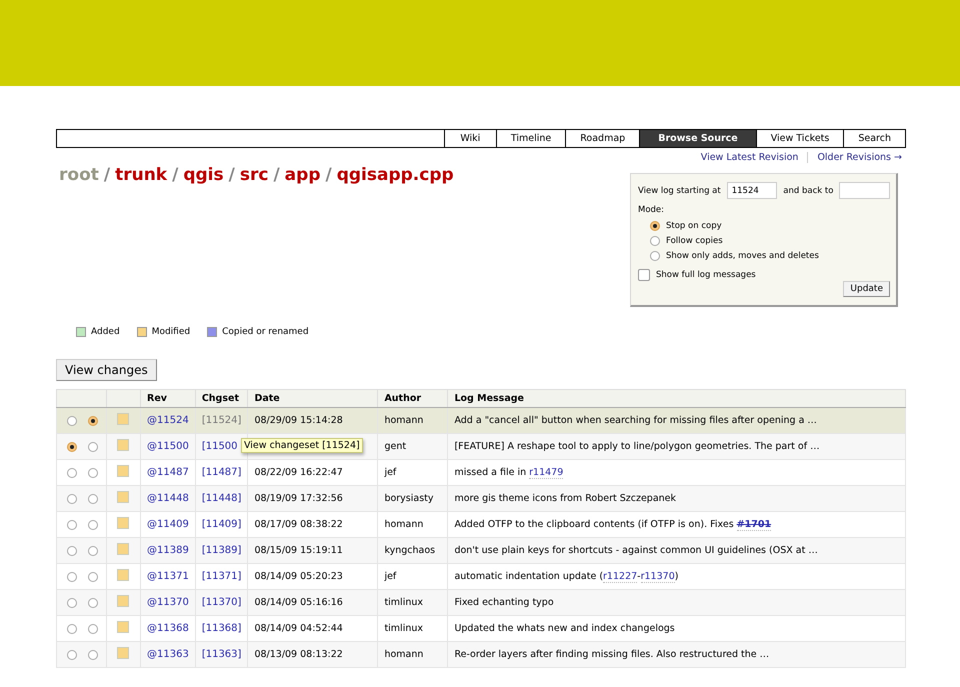  Describe the element at coordinates (171, 332) in the screenshot. I see `legend-label: Modified` at that location.